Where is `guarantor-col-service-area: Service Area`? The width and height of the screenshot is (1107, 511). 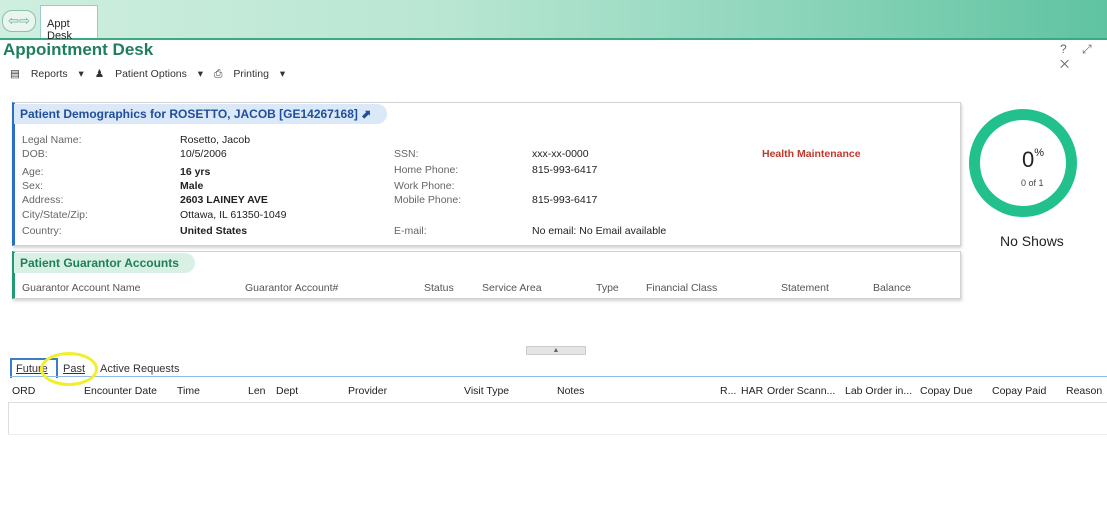
guarantor-col-service-area: Service Area is located at coordinates (512, 288).